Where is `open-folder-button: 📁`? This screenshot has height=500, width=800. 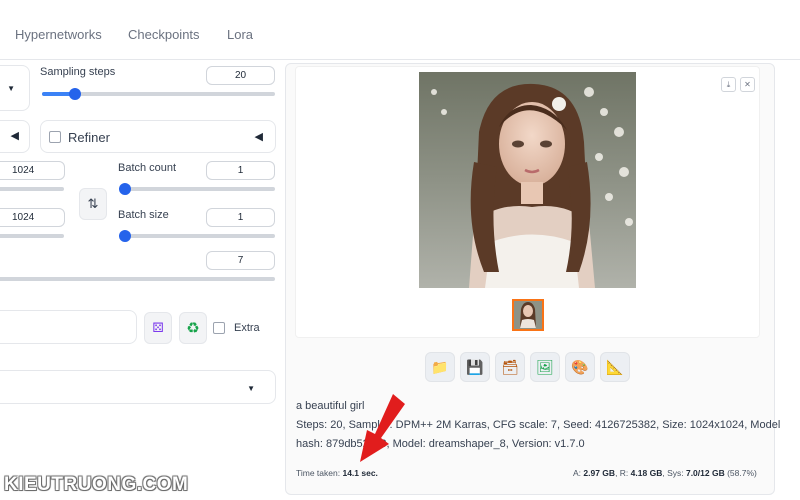 open-folder-button: 📁 is located at coordinates (440, 367).